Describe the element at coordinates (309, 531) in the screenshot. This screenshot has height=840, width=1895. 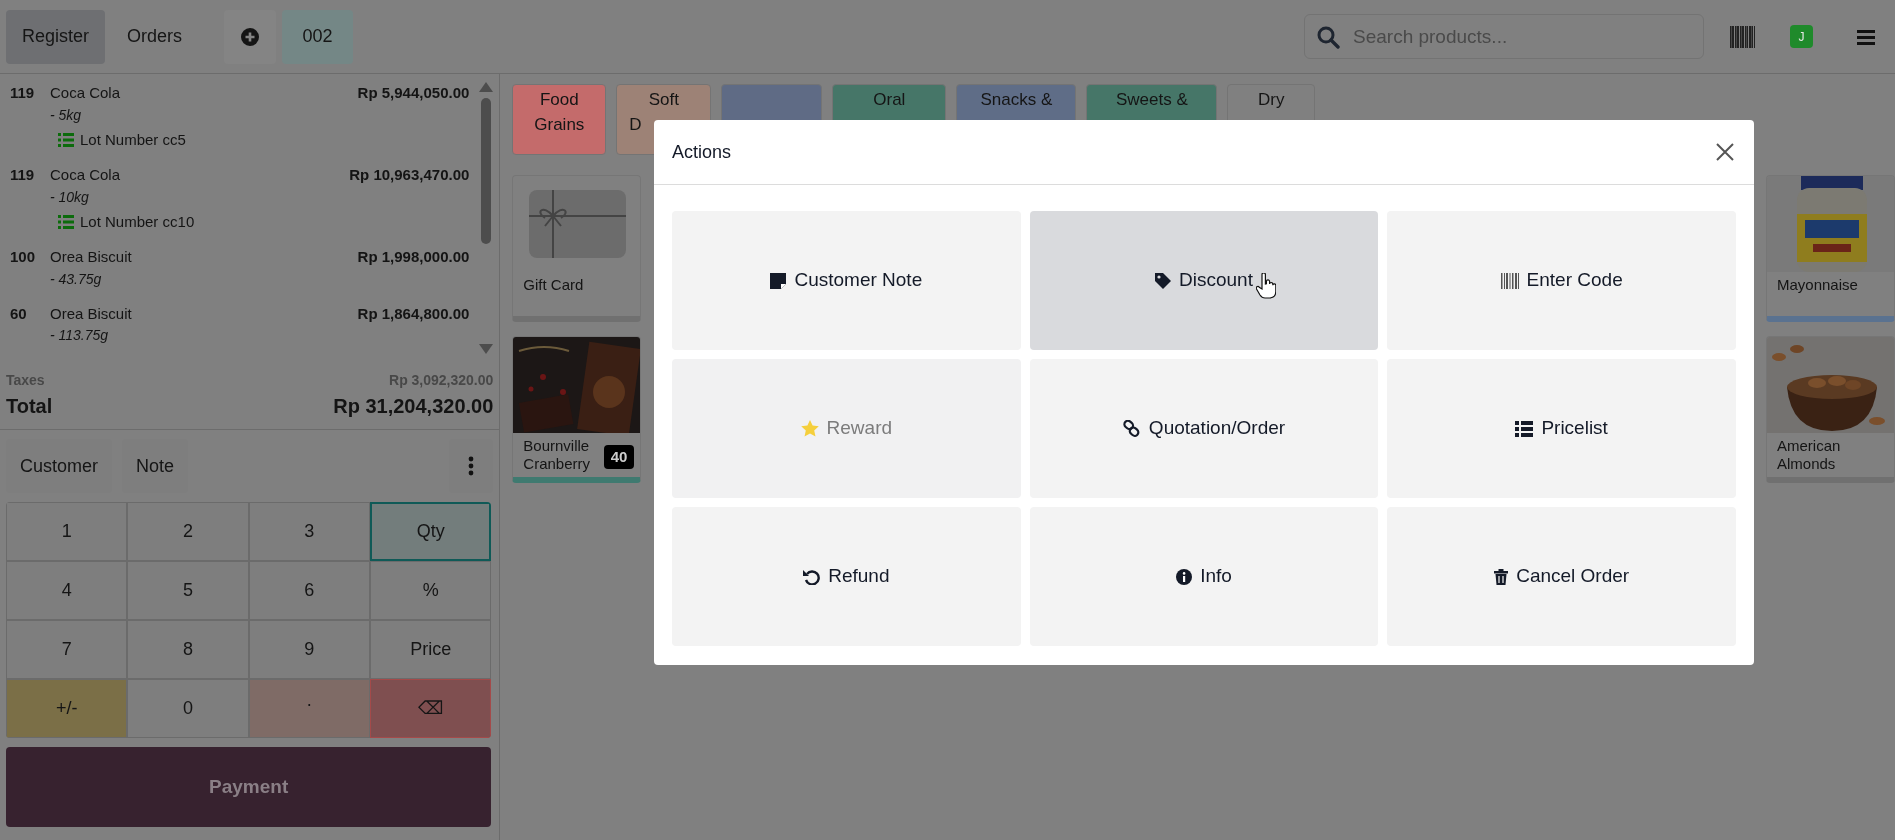
I see `numpad-key: 3` at that location.